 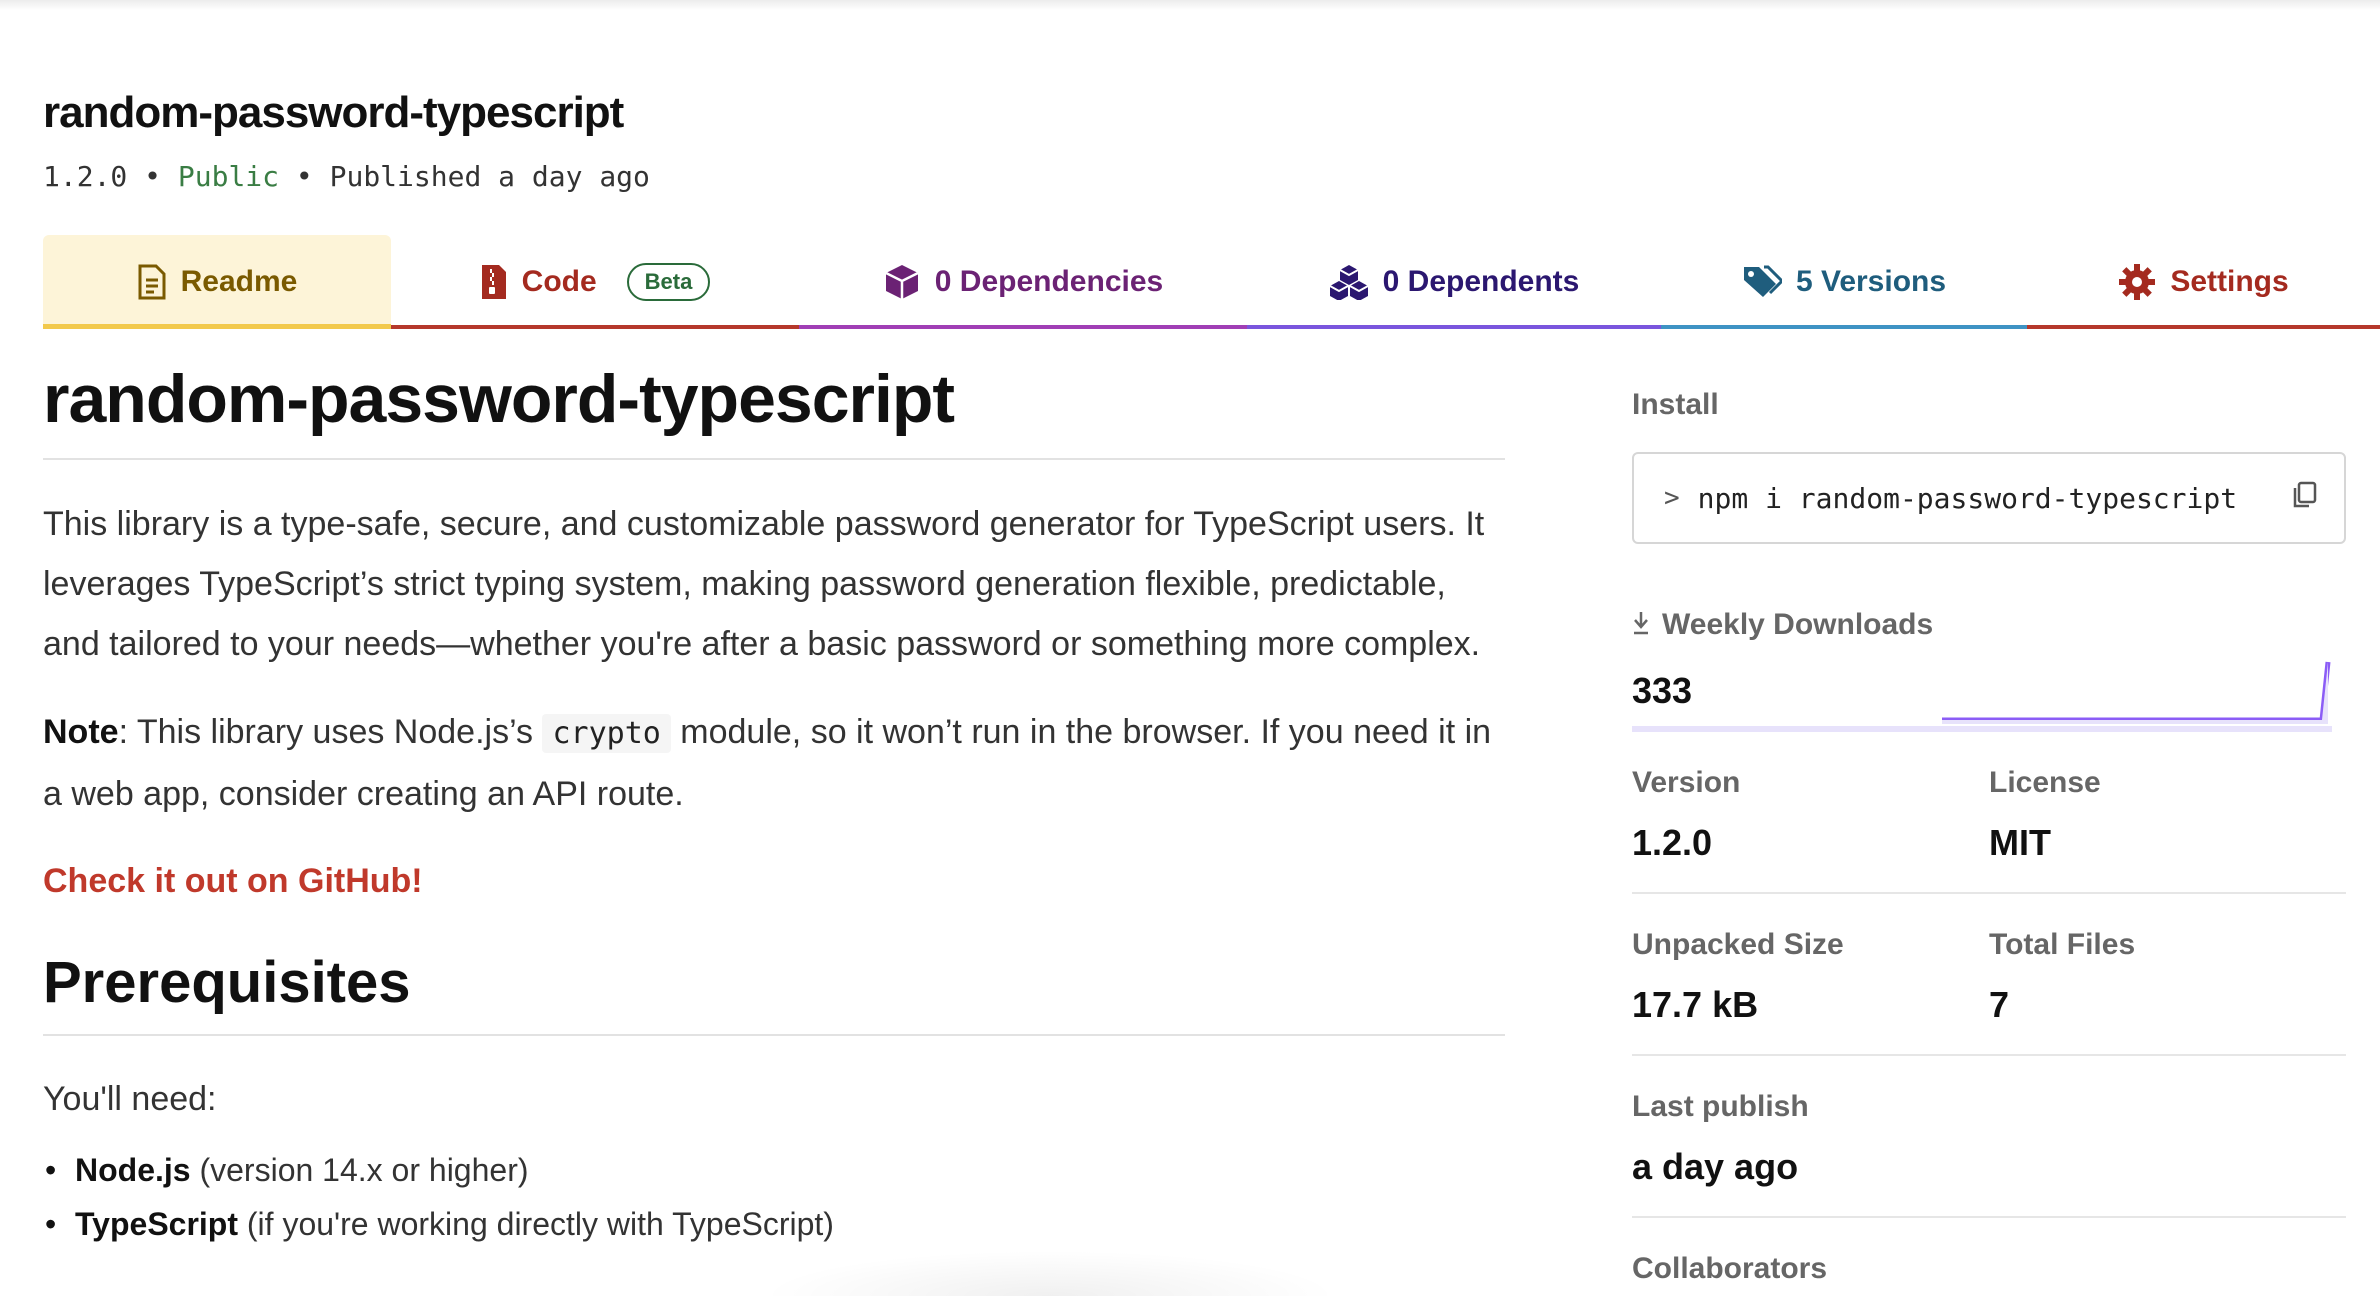 What do you see at coordinates (1675, 404) in the screenshot?
I see `install-label: Install` at bounding box center [1675, 404].